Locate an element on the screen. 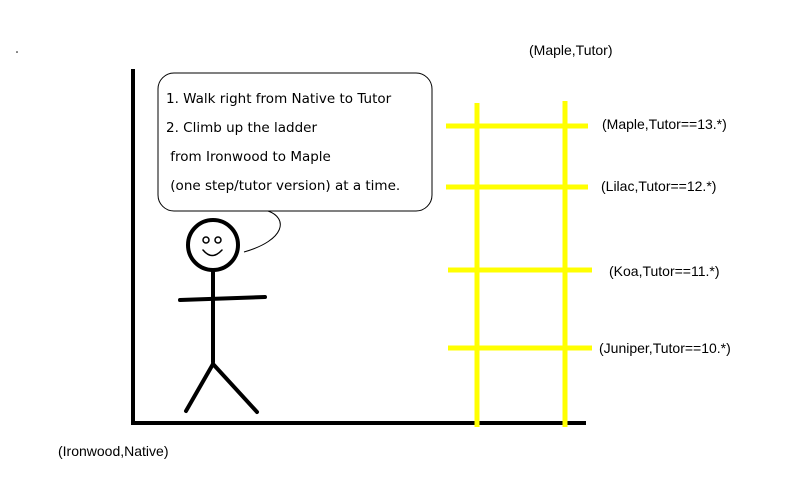  speech-bubble-line: (one step/tutor version) at a time. is located at coordinates (283, 186).